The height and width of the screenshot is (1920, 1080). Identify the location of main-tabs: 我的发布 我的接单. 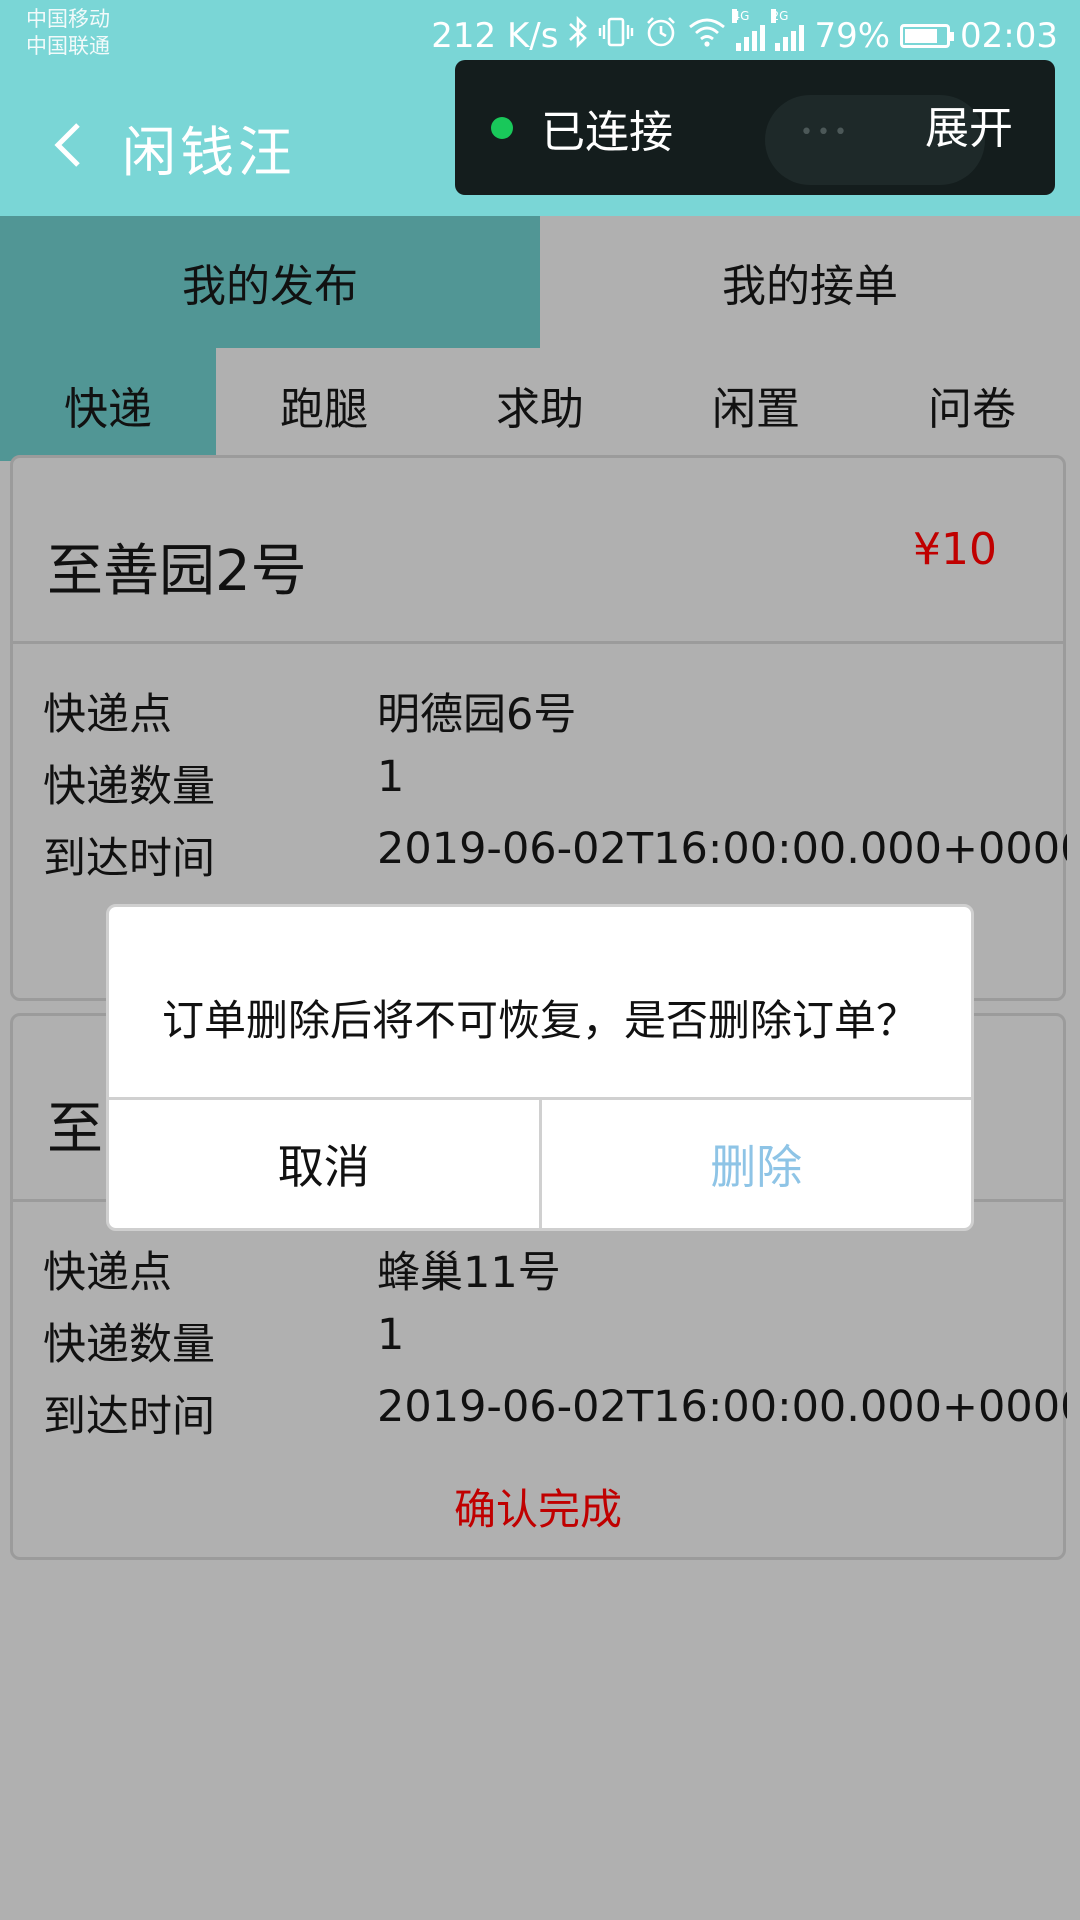
(540, 282).